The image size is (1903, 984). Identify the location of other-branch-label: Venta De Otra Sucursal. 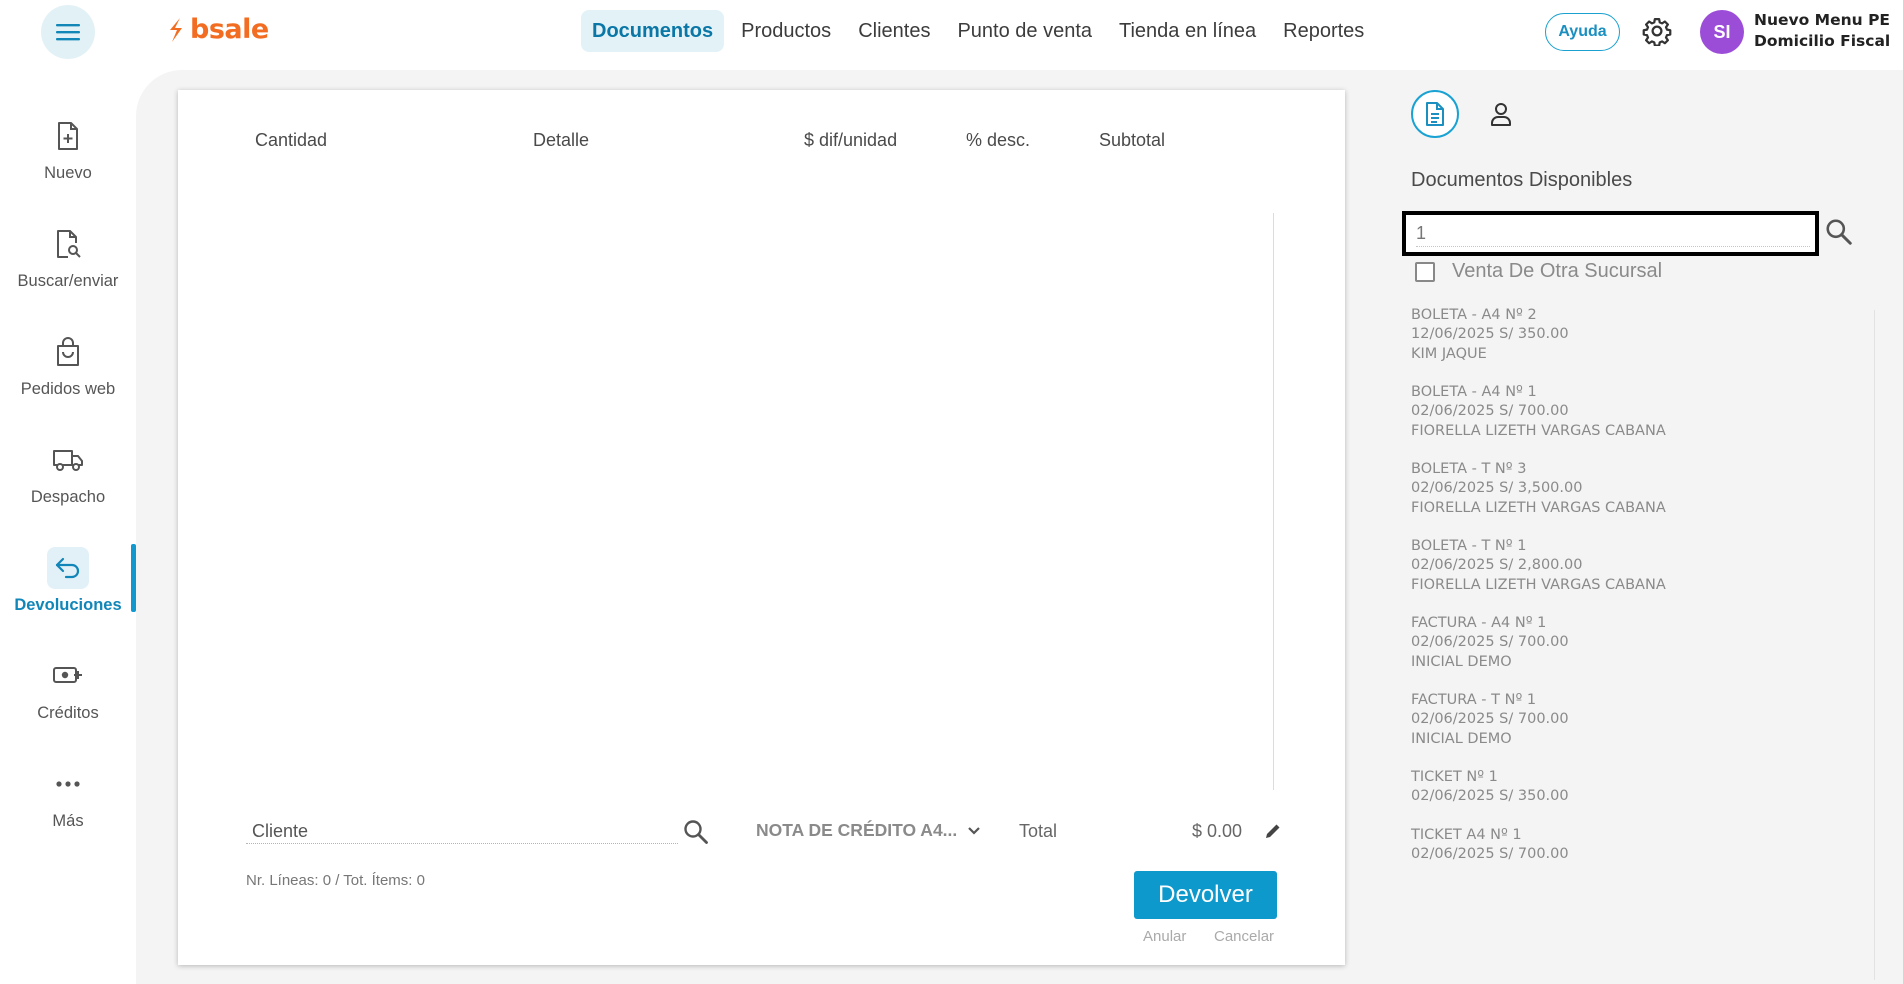
(1557, 271).